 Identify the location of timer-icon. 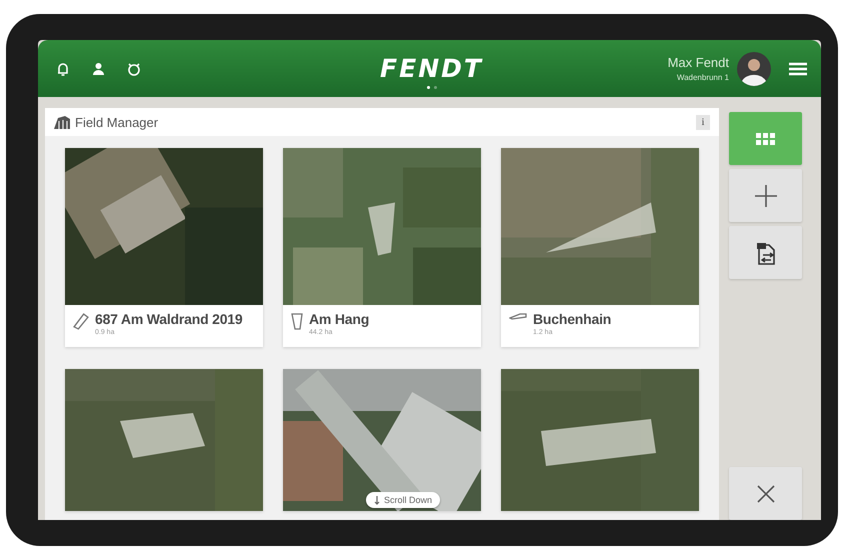
(134, 69).